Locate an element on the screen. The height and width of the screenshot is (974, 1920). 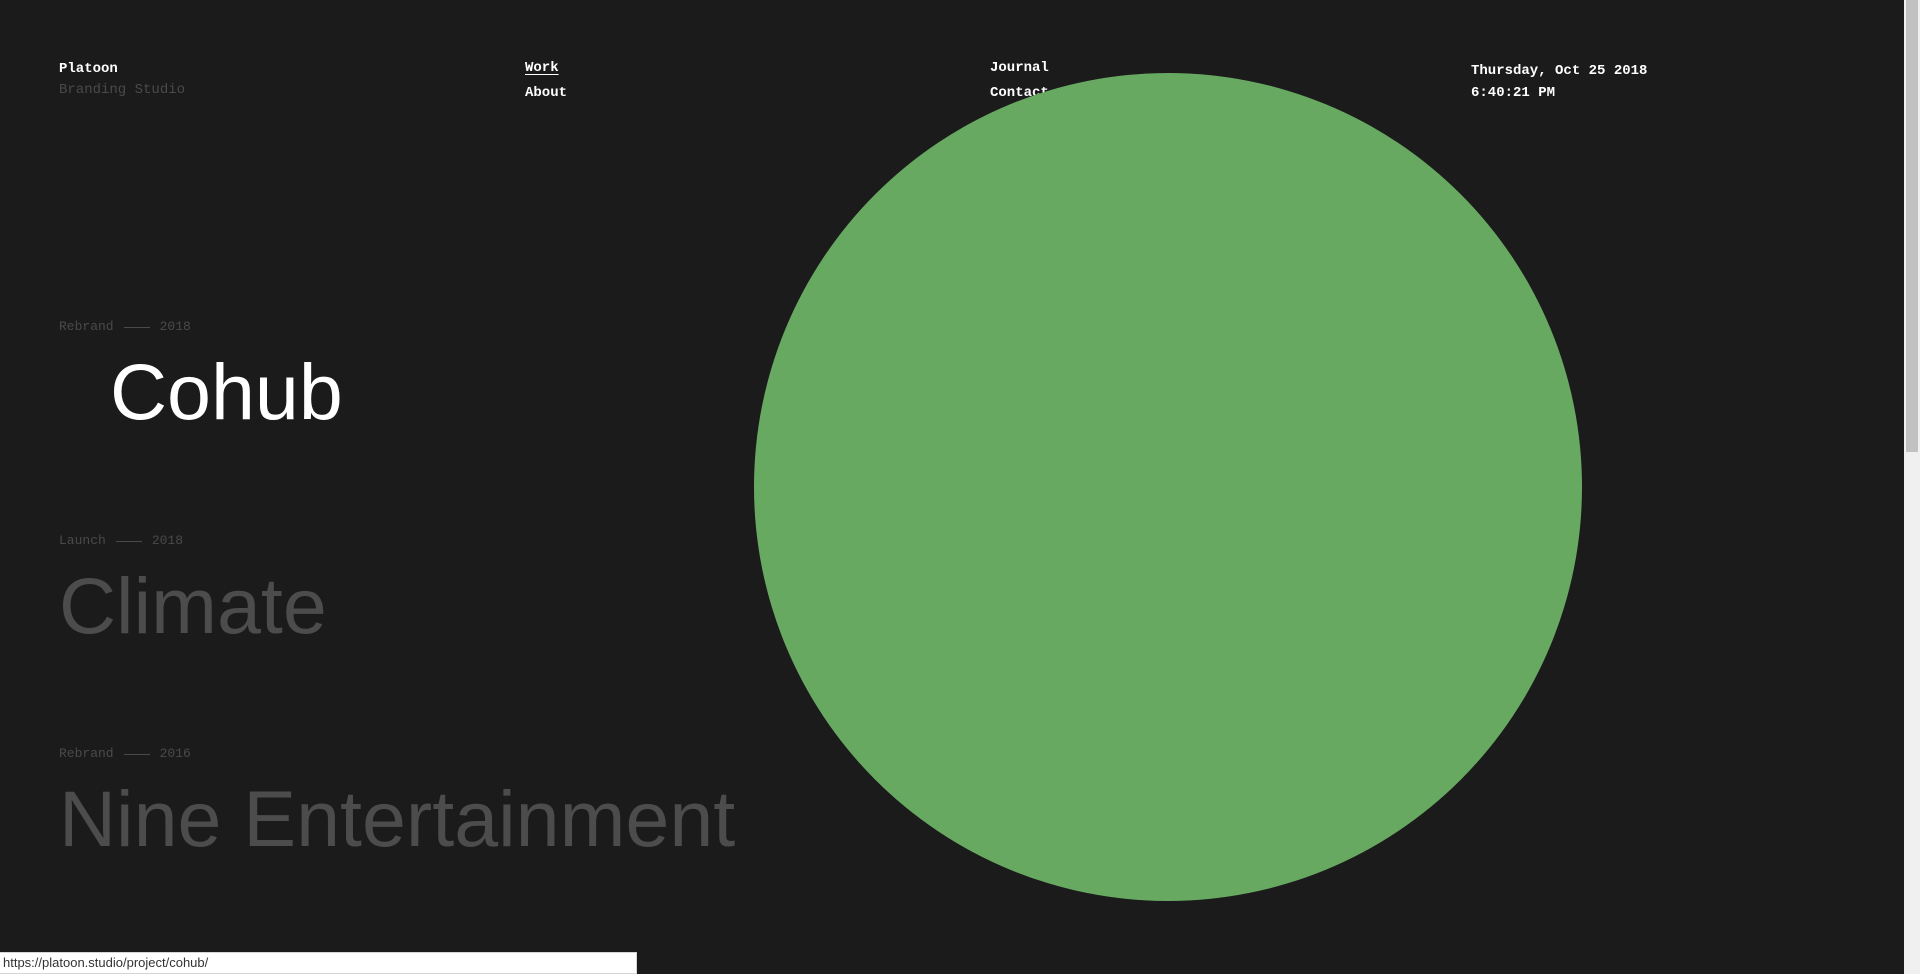
project-item-nine-entertainment: Rebrand 2016 Nine Entertainment is located at coordinates (397, 805).